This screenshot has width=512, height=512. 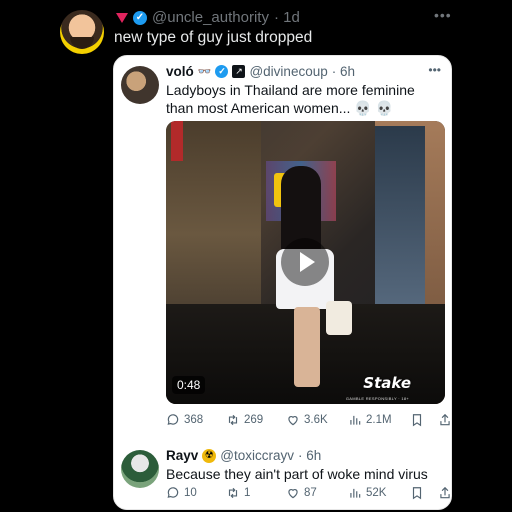 What do you see at coordinates (177, 141) in the screenshot?
I see `video-frame-detail` at bounding box center [177, 141].